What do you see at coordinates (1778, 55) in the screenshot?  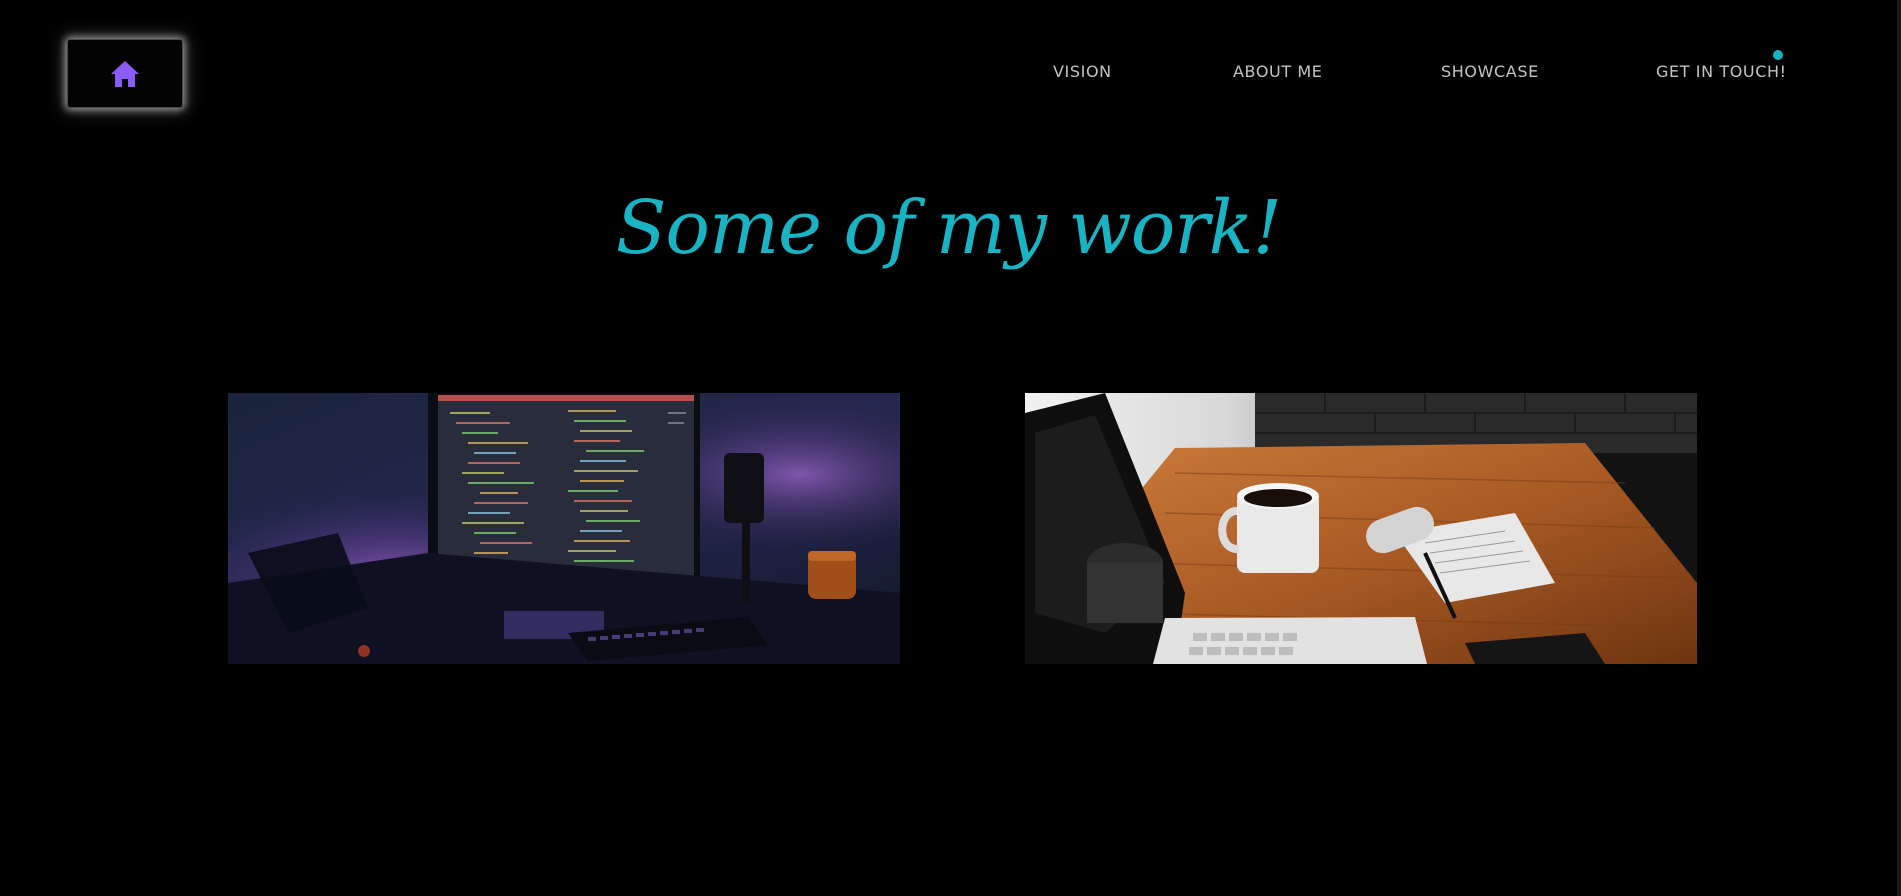 I see `nav-active-dot` at bounding box center [1778, 55].